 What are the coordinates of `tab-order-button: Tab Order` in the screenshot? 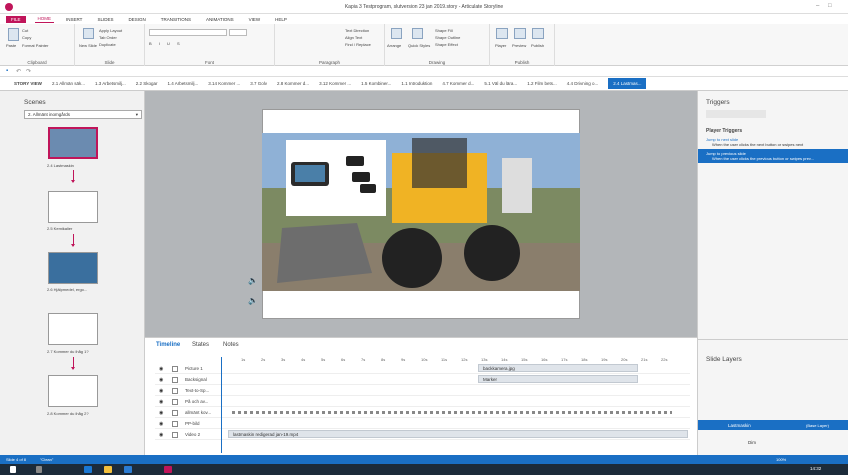 It's located at (108, 37).